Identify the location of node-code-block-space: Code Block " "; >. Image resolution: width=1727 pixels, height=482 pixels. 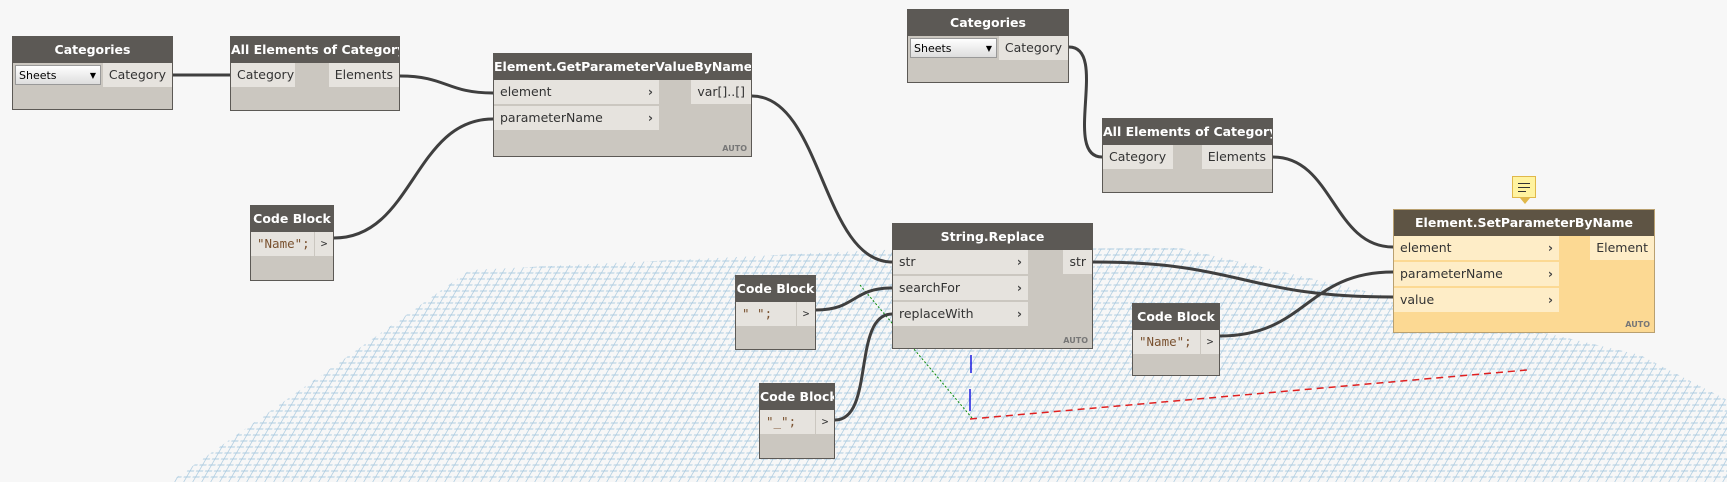
(775, 312).